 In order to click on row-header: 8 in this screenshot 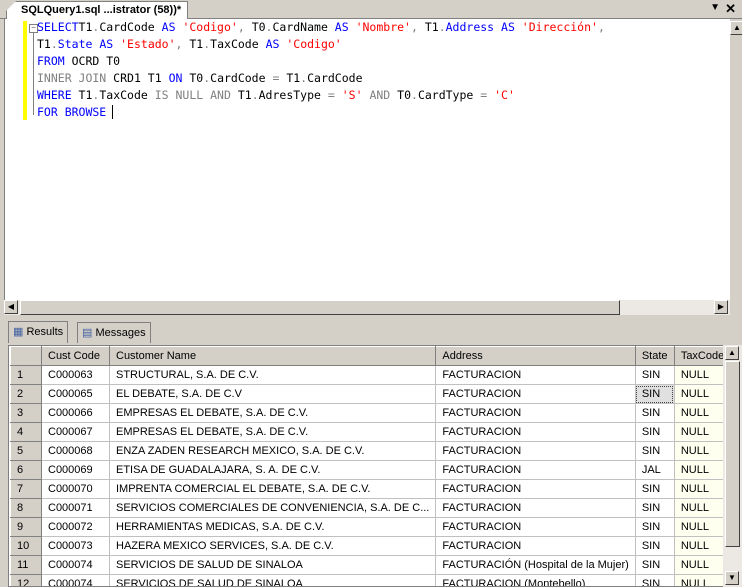, I will do `click(26, 508)`.